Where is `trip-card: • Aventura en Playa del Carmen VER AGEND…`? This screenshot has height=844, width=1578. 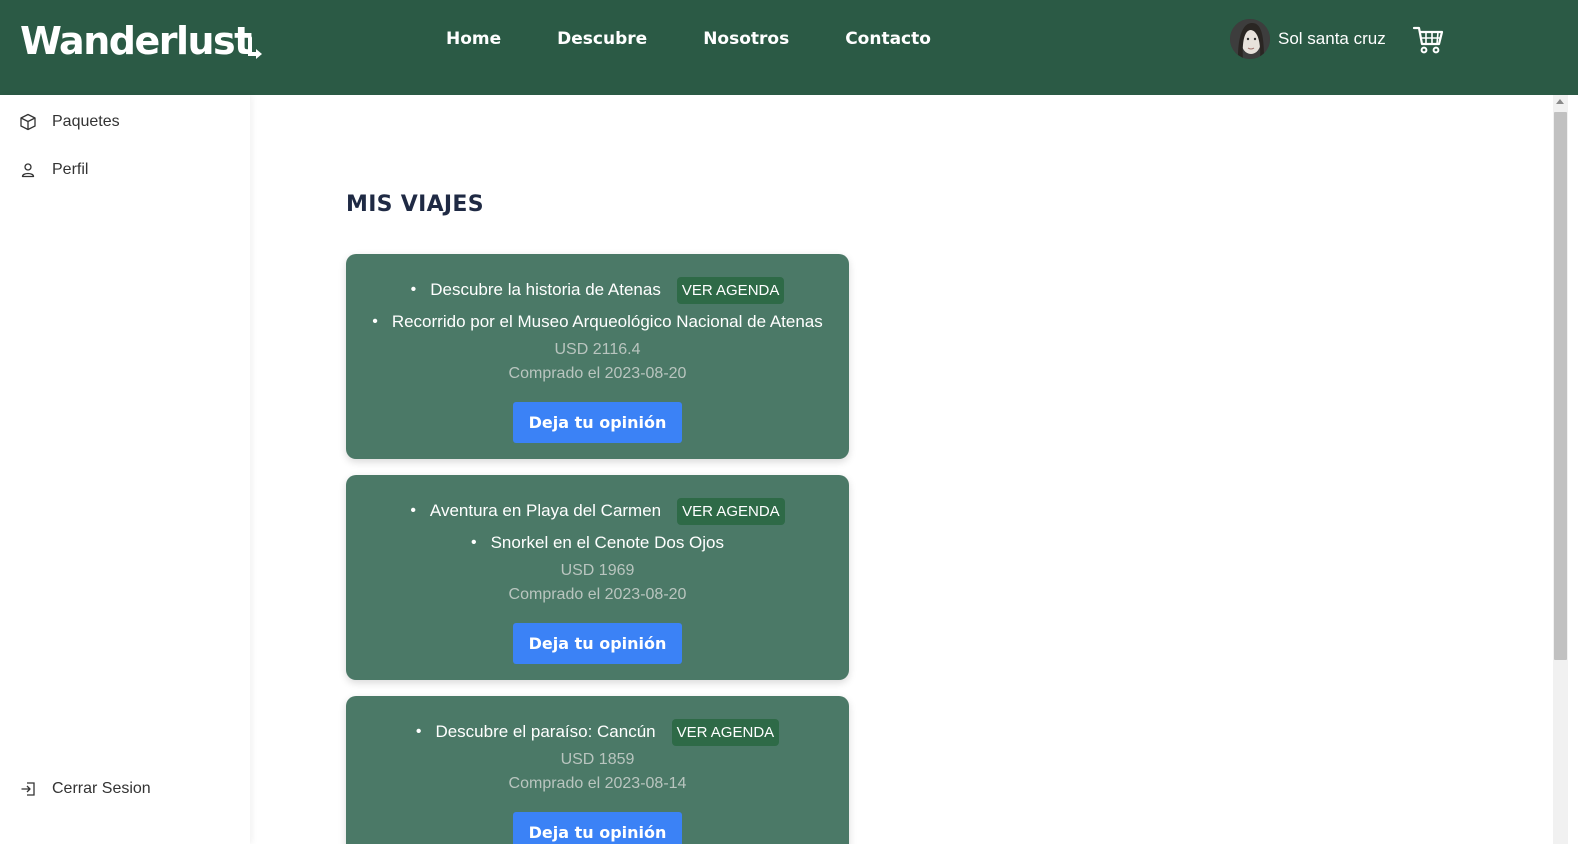
trip-card: • Aventura en Playa del Carmen VER AGEND… is located at coordinates (597, 577).